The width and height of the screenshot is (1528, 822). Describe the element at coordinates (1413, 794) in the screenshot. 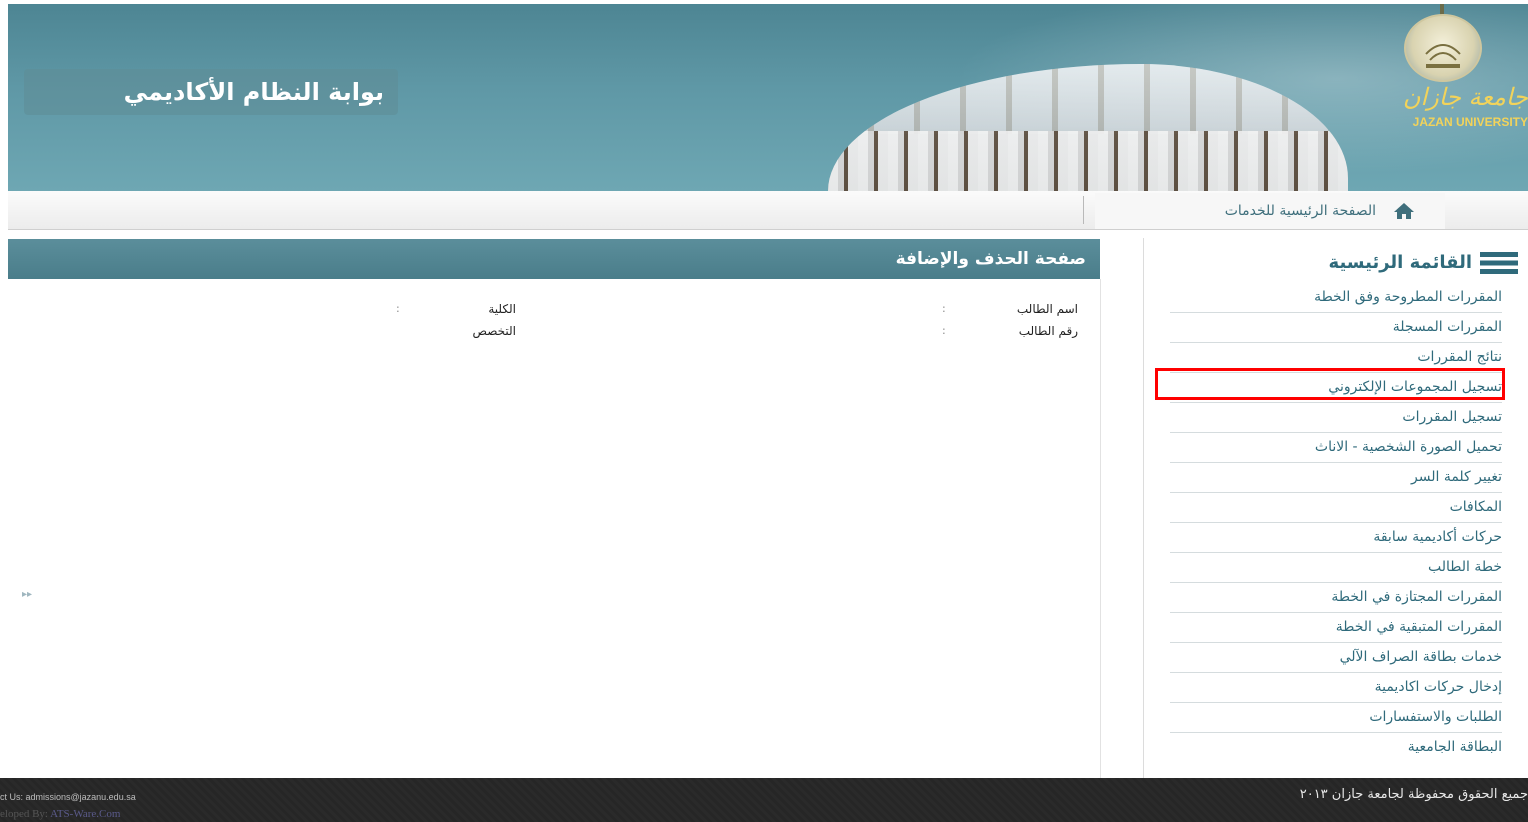

I see `footer-copyright: جميع الحقوق محفوظة لجامعة جازان ٢٠١٣` at that location.